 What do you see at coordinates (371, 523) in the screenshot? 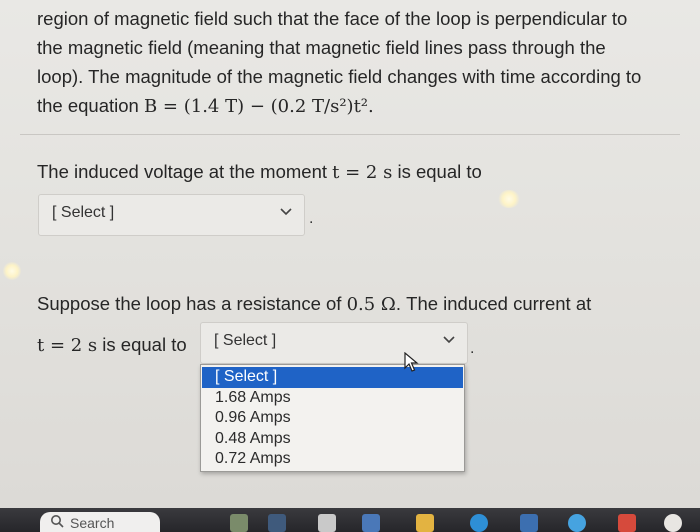
I see `teams-icon` at bounding box center [371, 523].